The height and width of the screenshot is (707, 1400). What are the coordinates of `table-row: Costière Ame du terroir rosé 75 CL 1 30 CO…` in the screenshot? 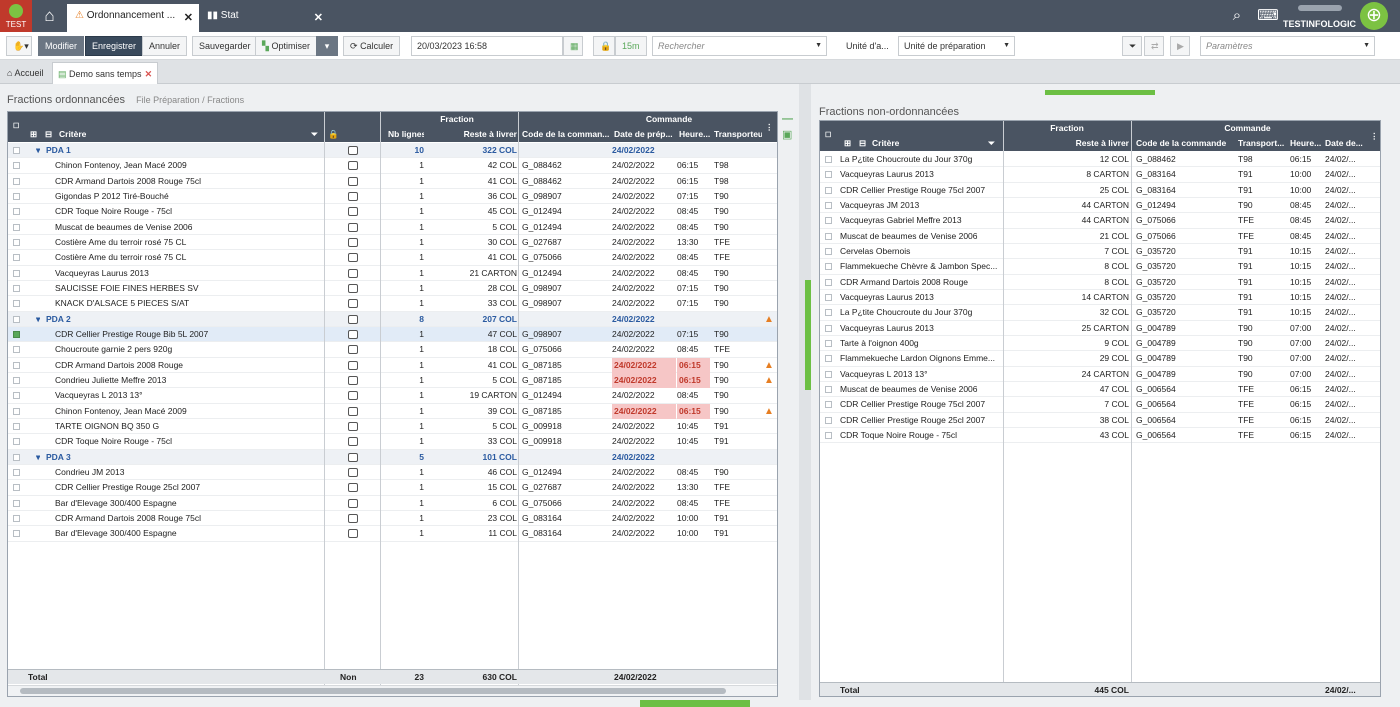 It's located at (392, 243).